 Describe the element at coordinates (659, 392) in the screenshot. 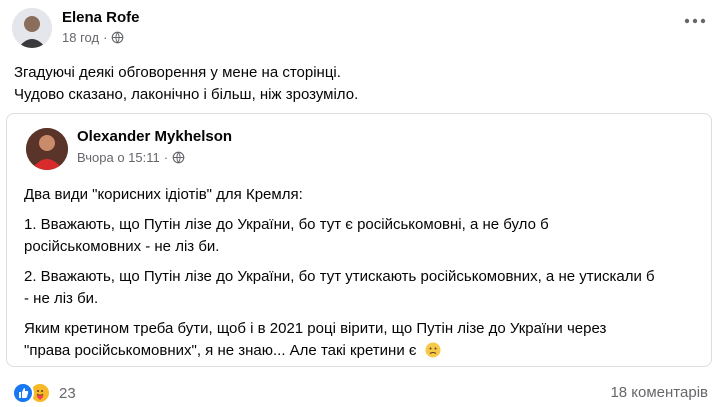

I see `comments-count: 18 коментарів` at that location.